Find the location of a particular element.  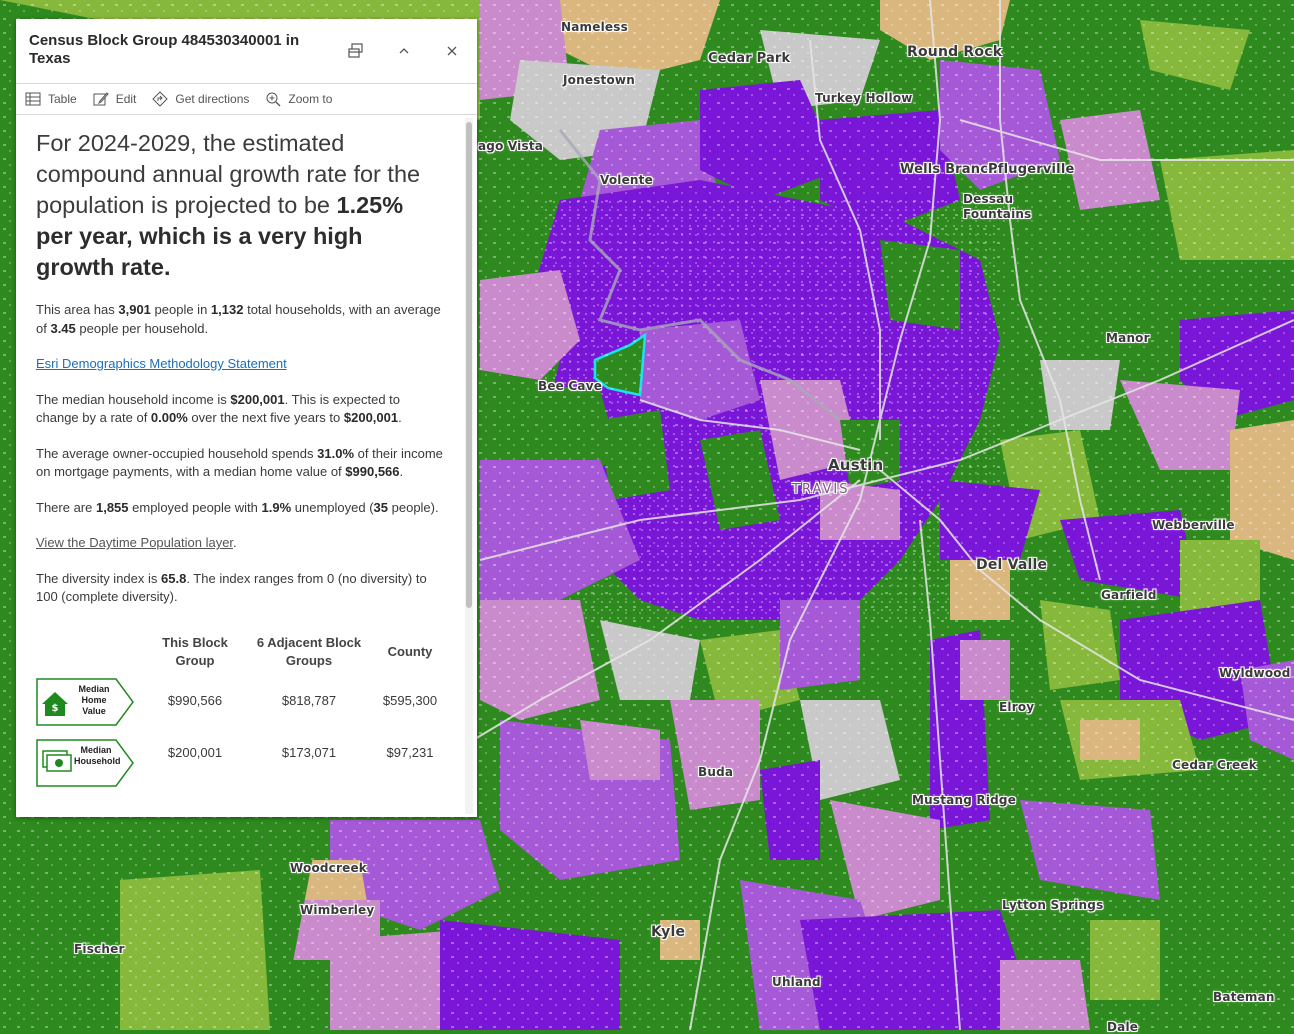

place-label-woodcreek: Woodcreek is located at coordinates (328, 868).